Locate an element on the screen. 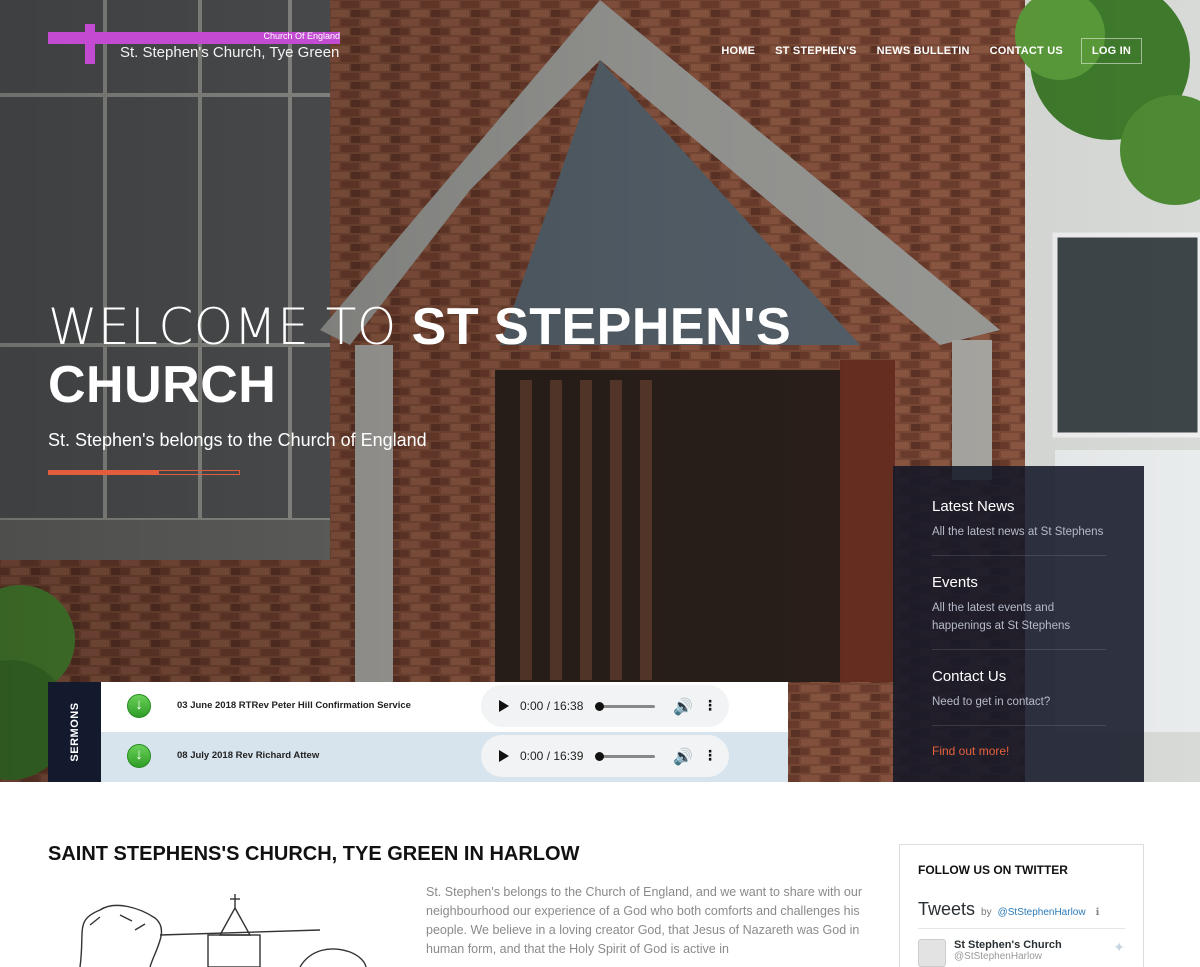  panel-item-title: Contact Us is located at coordinates (969, 676).